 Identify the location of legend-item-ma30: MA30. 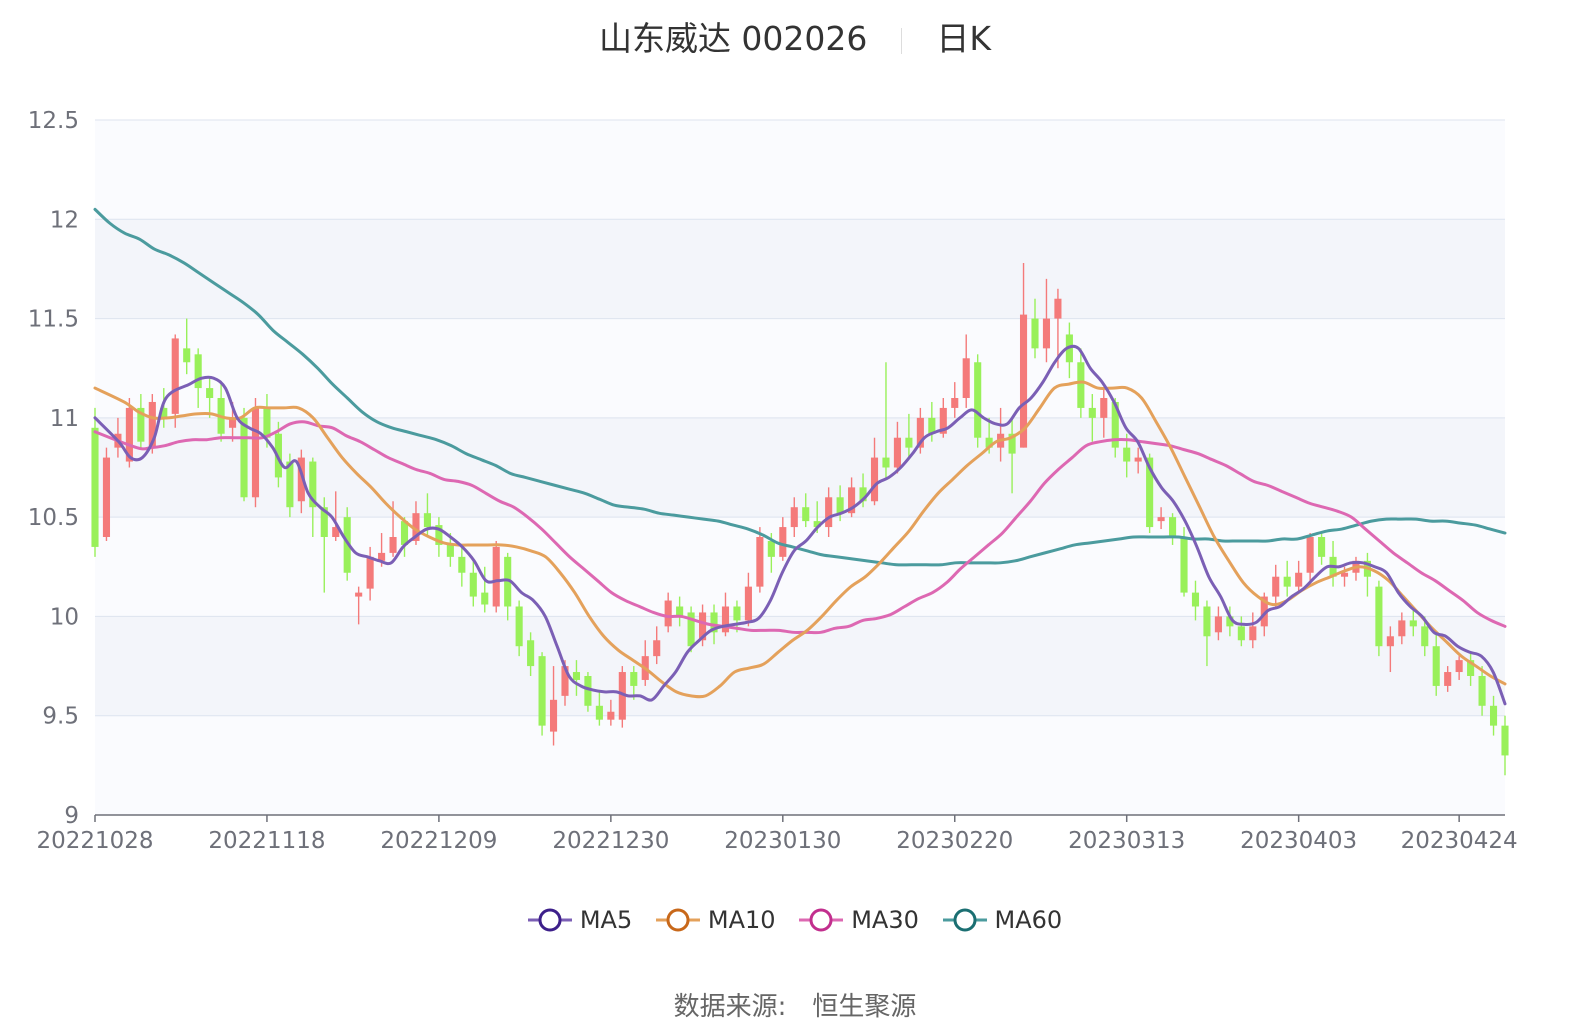
(859, 920).